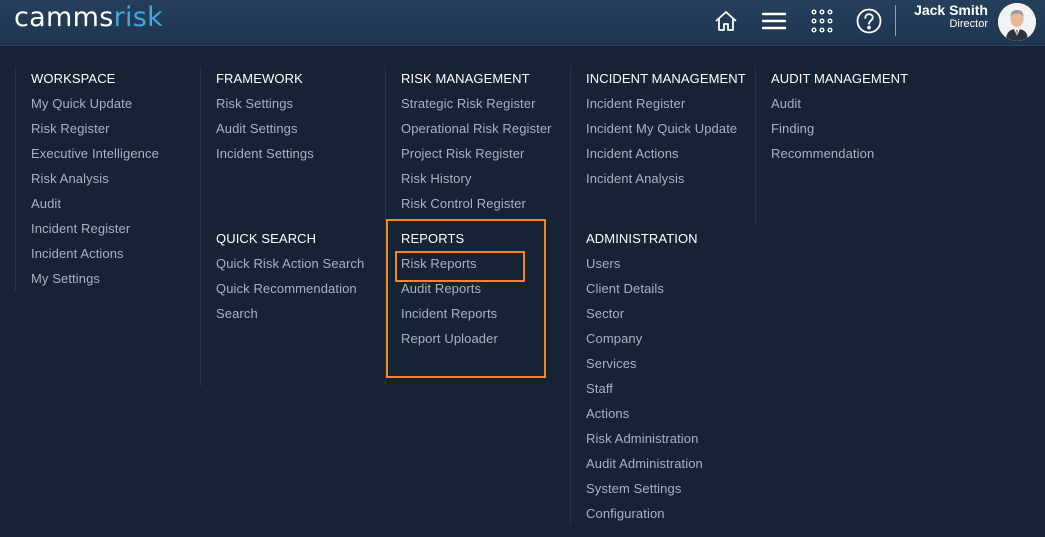  I want to click on reports-item-incident-reports: Incident Reports, so click(449, 313).